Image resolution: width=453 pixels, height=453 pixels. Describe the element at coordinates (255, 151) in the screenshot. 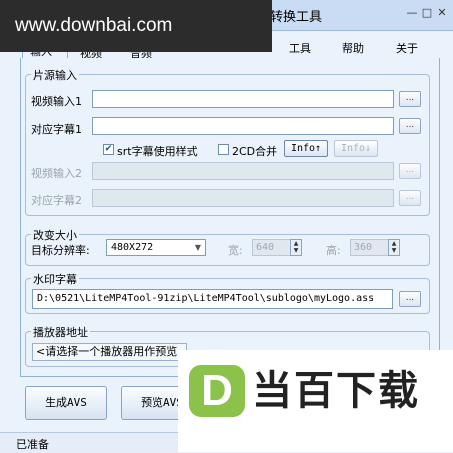

I see `cd-merge-label: 2CD合并` at that location.